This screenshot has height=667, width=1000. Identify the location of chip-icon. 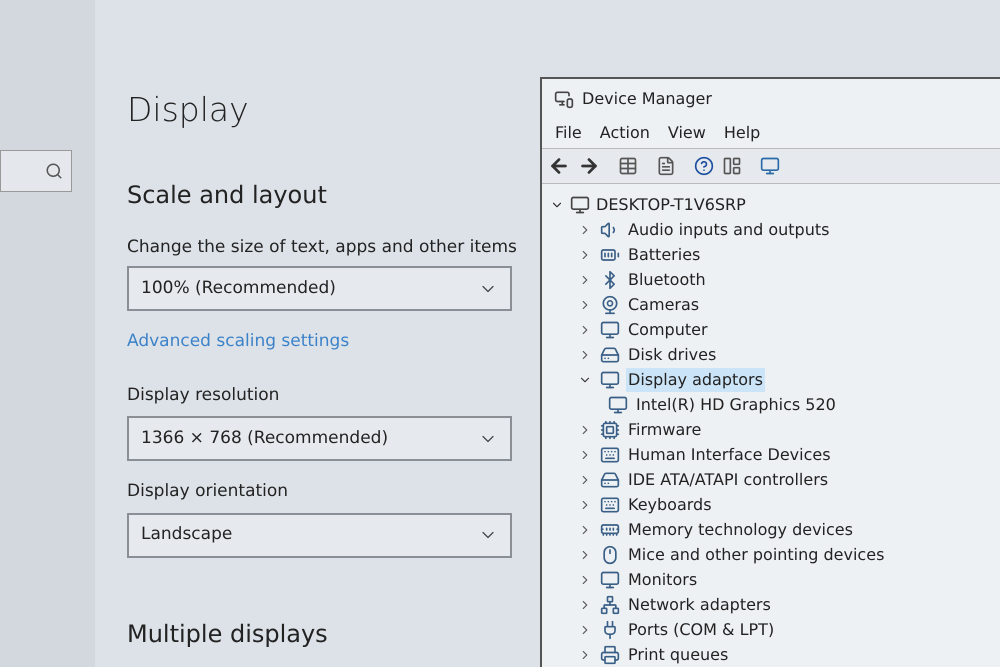
(610, 430).